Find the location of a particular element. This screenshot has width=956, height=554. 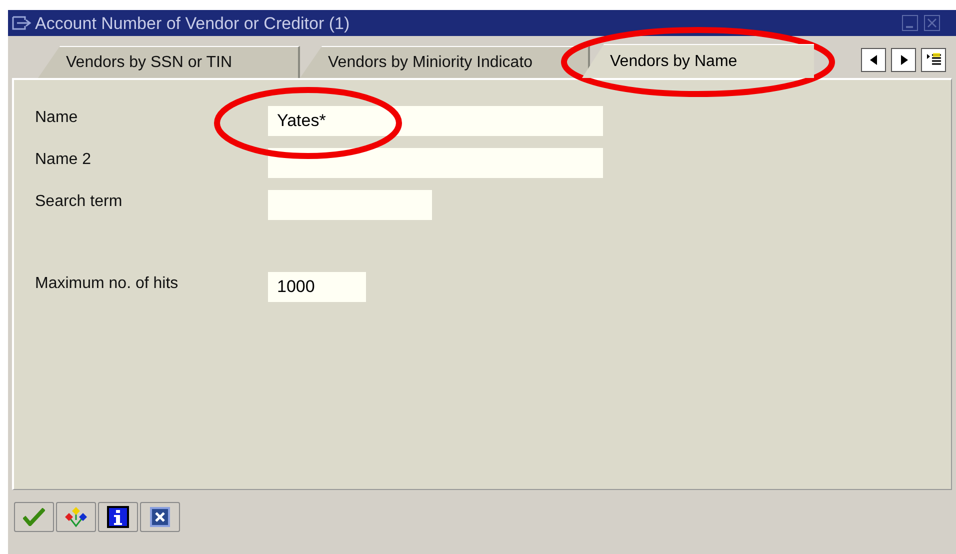

scroll-right-button is located at coordinates (903, 60).